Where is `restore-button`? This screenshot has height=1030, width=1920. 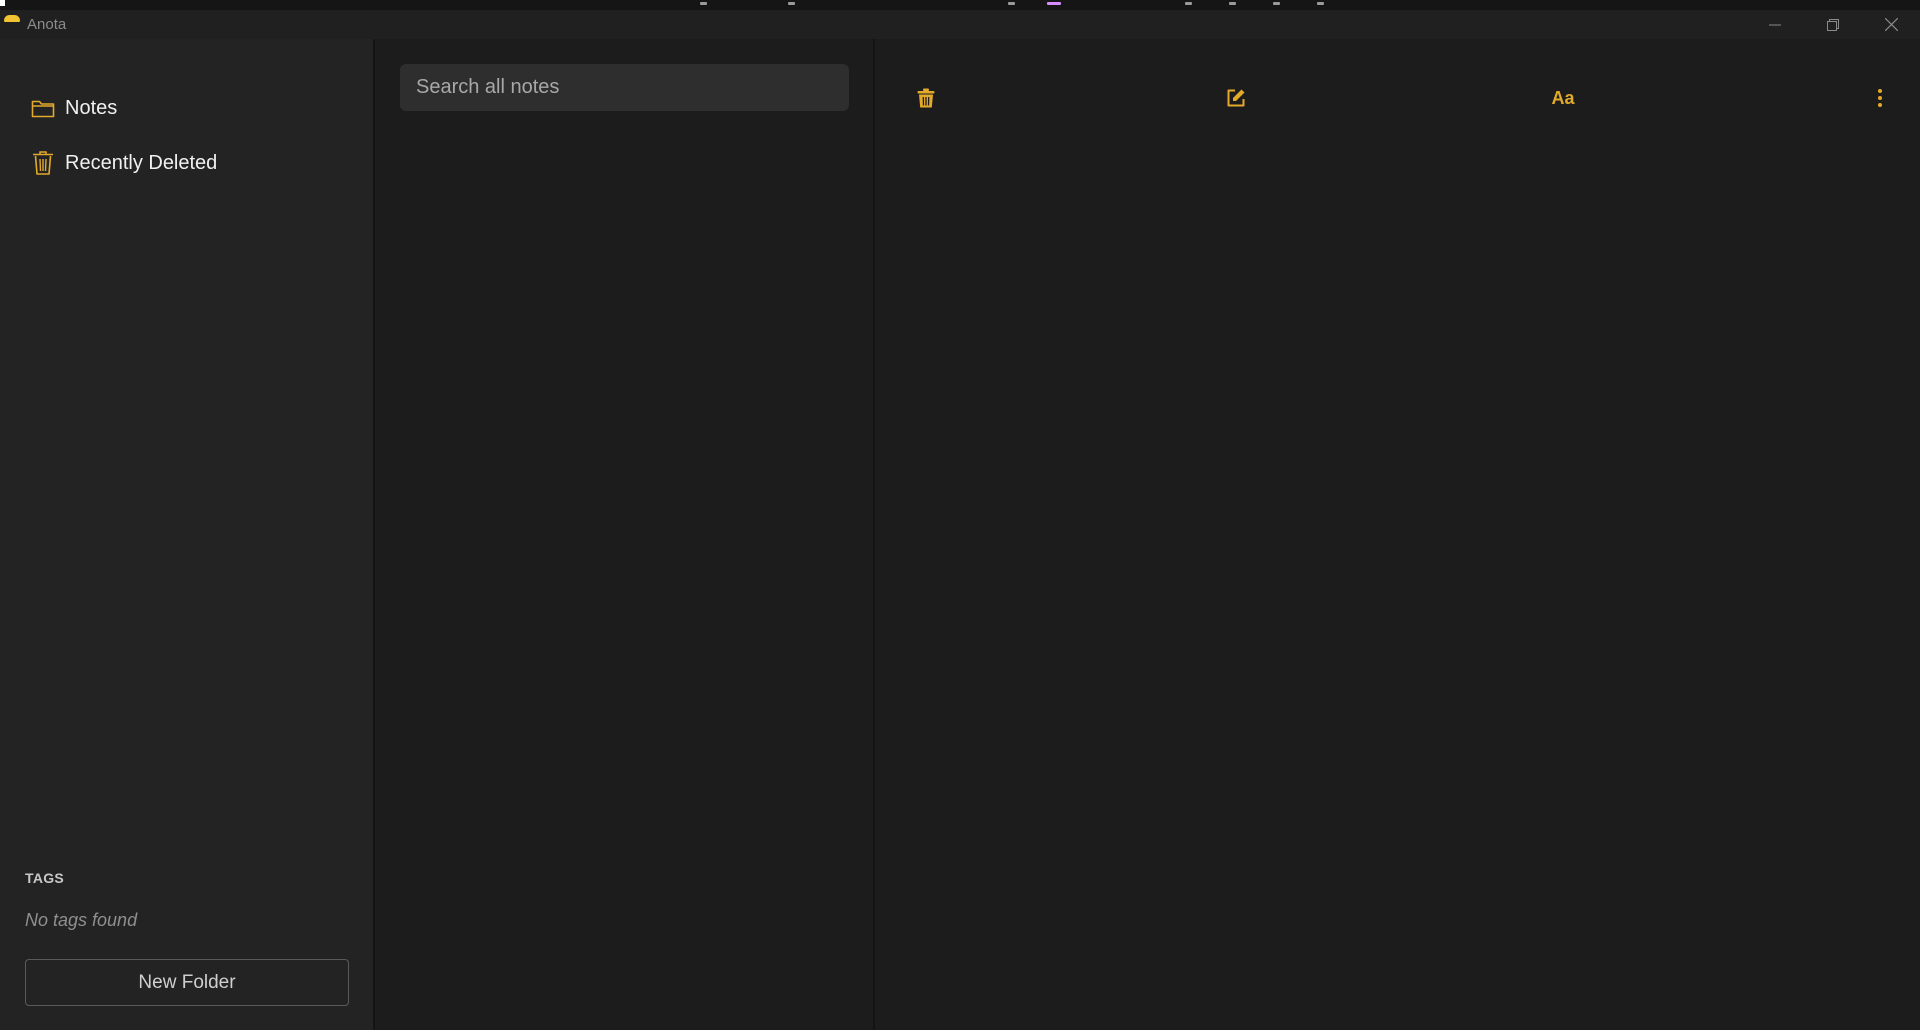
restore-button is located at coordinates (1833, 24).